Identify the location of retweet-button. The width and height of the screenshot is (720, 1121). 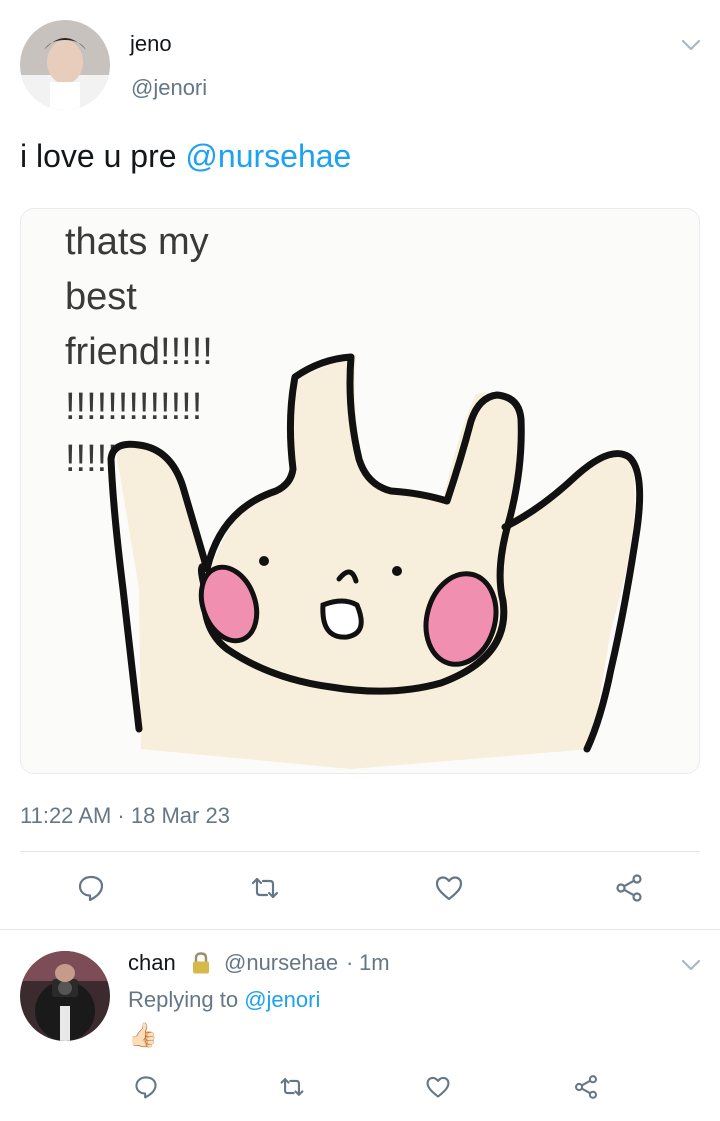
(265, 888).